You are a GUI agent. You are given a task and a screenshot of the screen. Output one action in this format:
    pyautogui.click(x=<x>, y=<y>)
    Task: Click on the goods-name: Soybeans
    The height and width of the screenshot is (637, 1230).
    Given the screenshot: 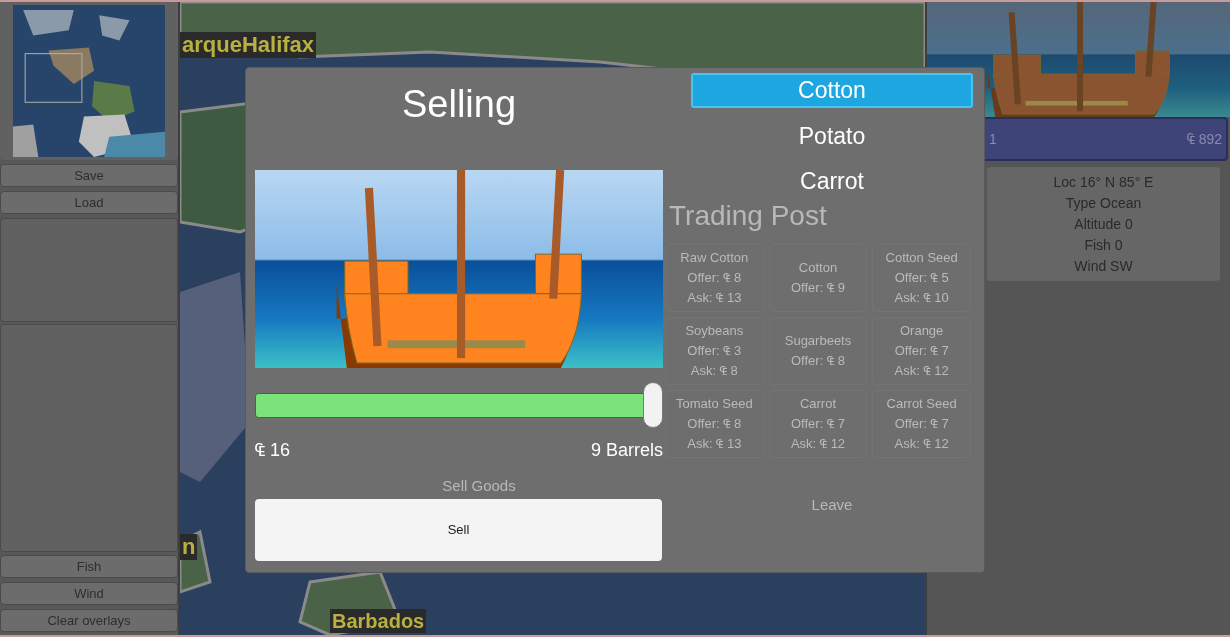 What is the action you would take?
    pyautogui.click(x=714, y=331)
    